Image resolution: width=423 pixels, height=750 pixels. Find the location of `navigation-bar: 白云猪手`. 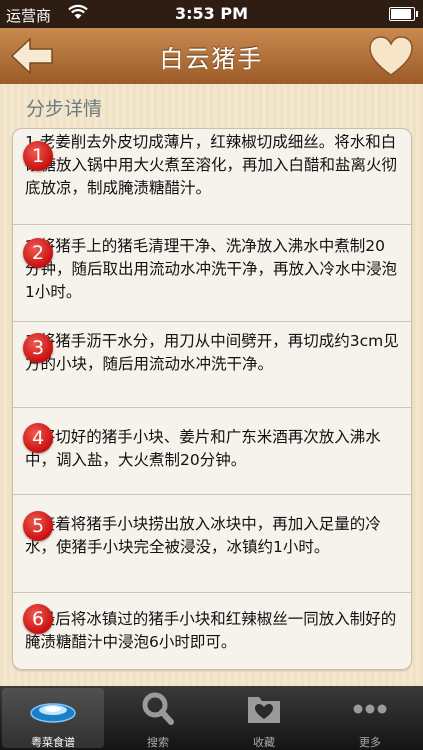

navigation-bar: 白云猪手 is located at coordinates (211, 56).